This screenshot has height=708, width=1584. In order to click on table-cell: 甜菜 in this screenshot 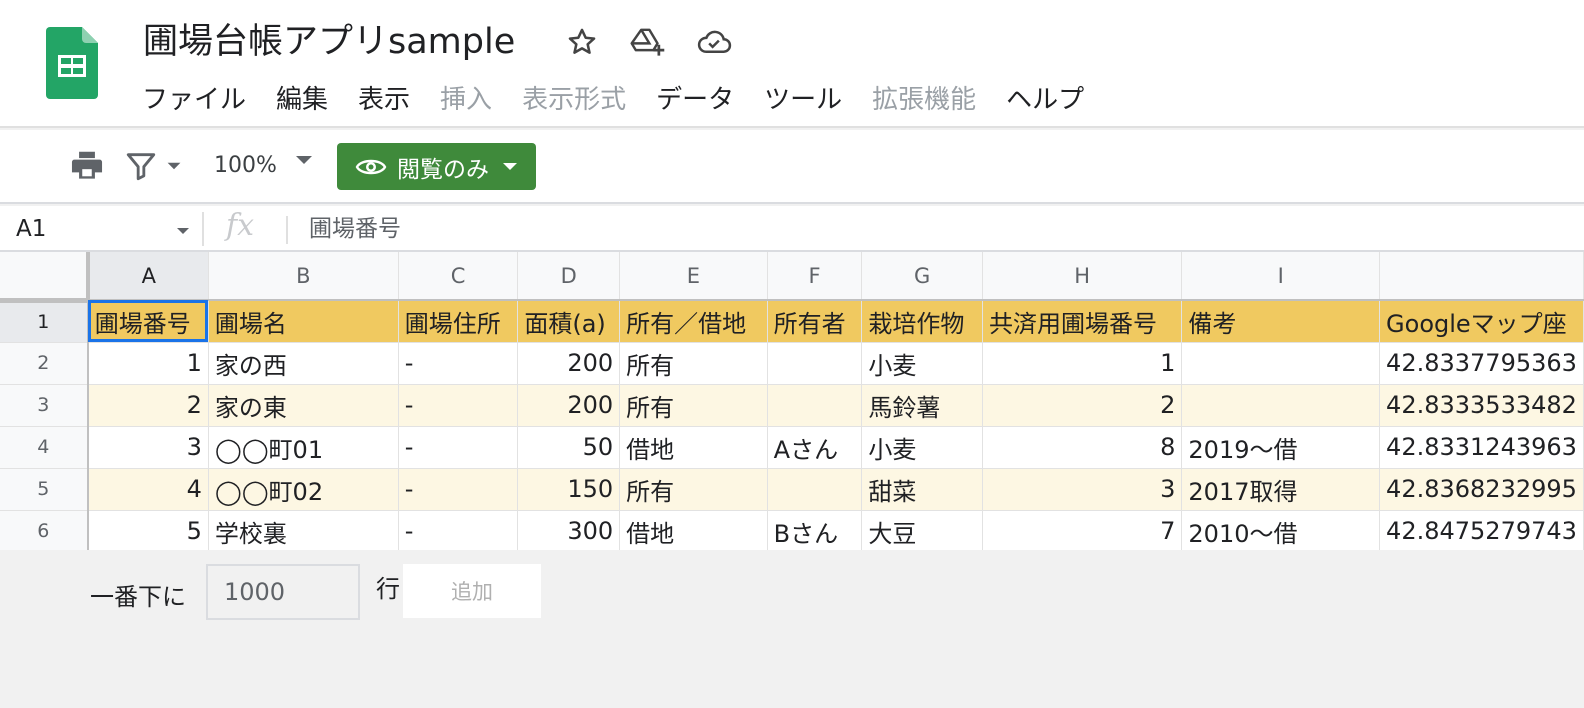, I will do `click(922, 489)`.